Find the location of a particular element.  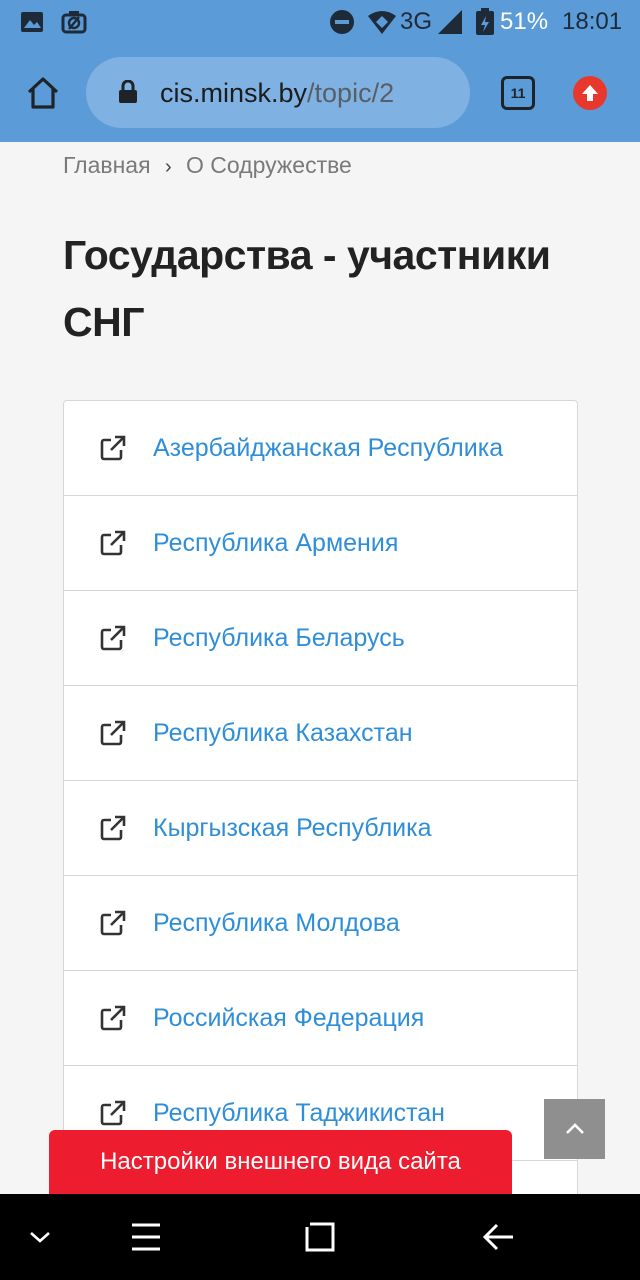

wifi-icon is located at coordinates (382, 22).